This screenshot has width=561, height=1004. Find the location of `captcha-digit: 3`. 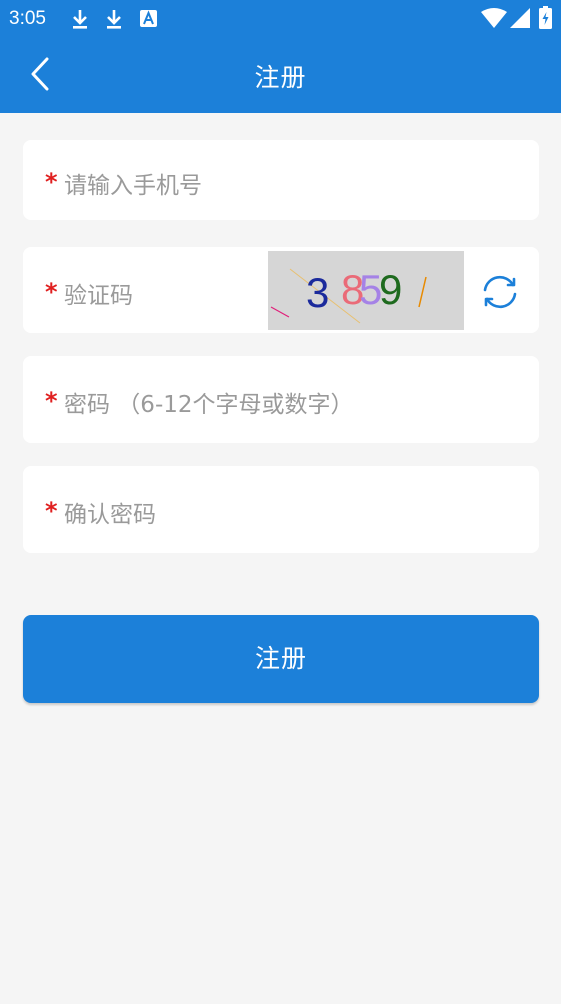

captcha-digit: 3 is located at coordinates (317, 292).